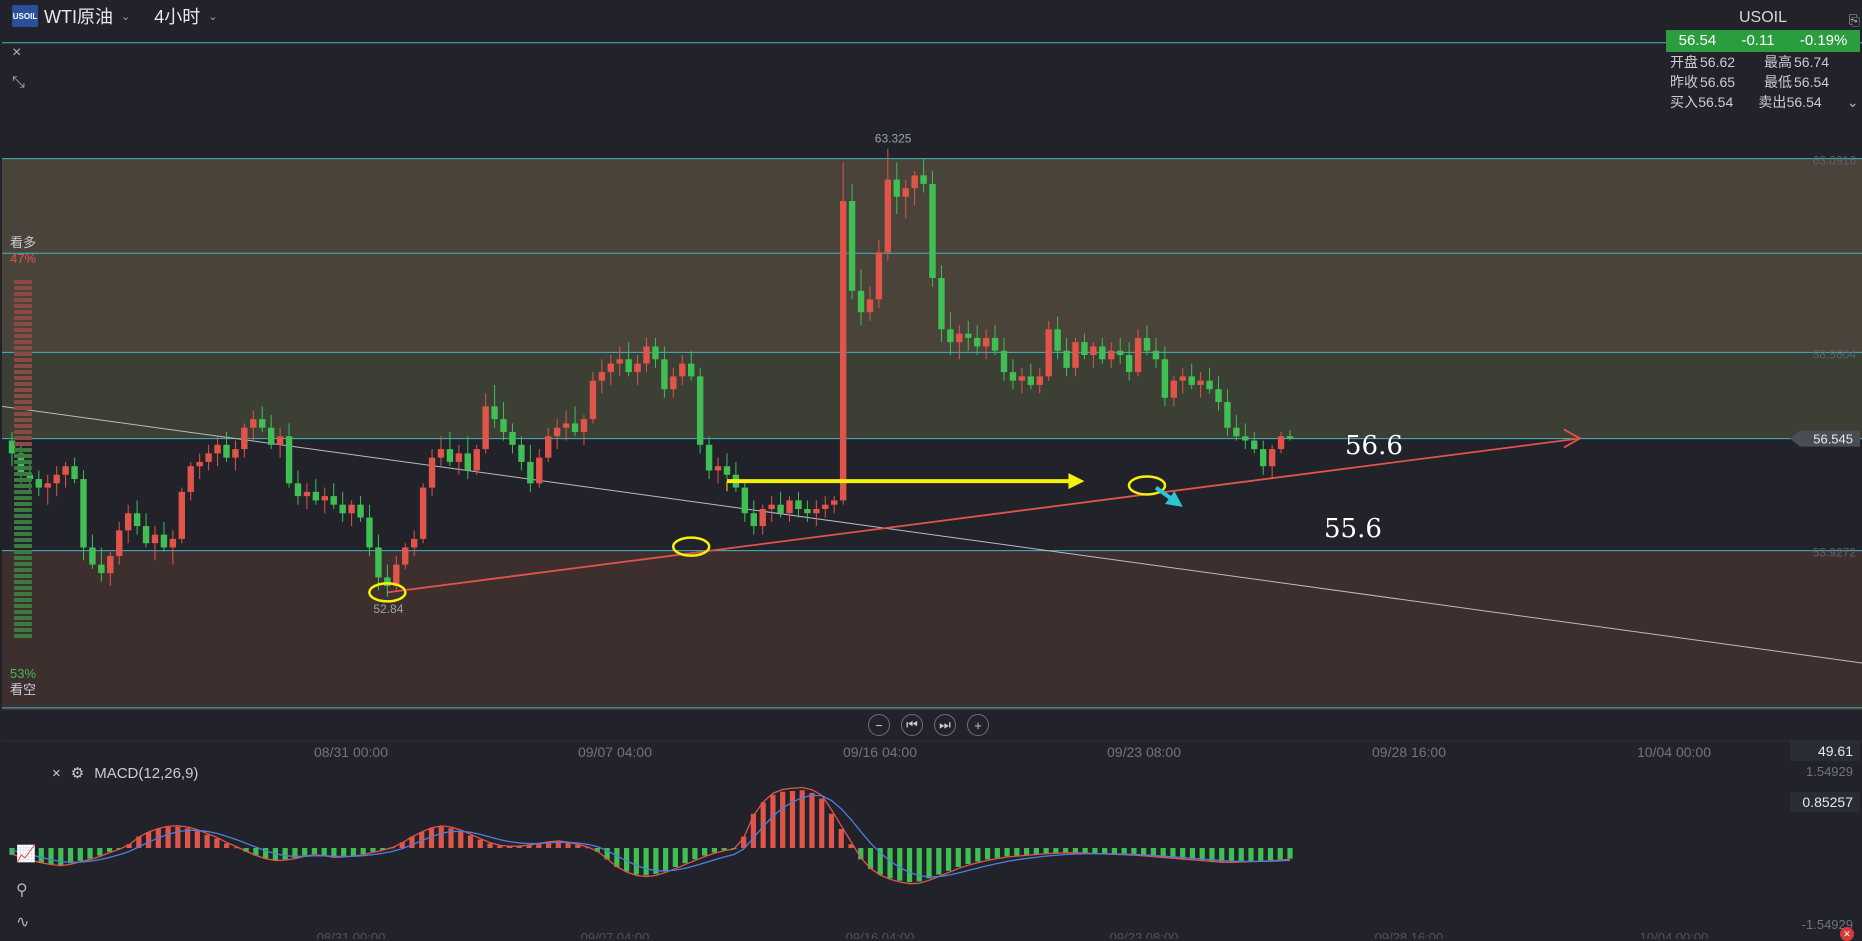  I want to click on symbol-selector: WTI原油, so click(78, 16).